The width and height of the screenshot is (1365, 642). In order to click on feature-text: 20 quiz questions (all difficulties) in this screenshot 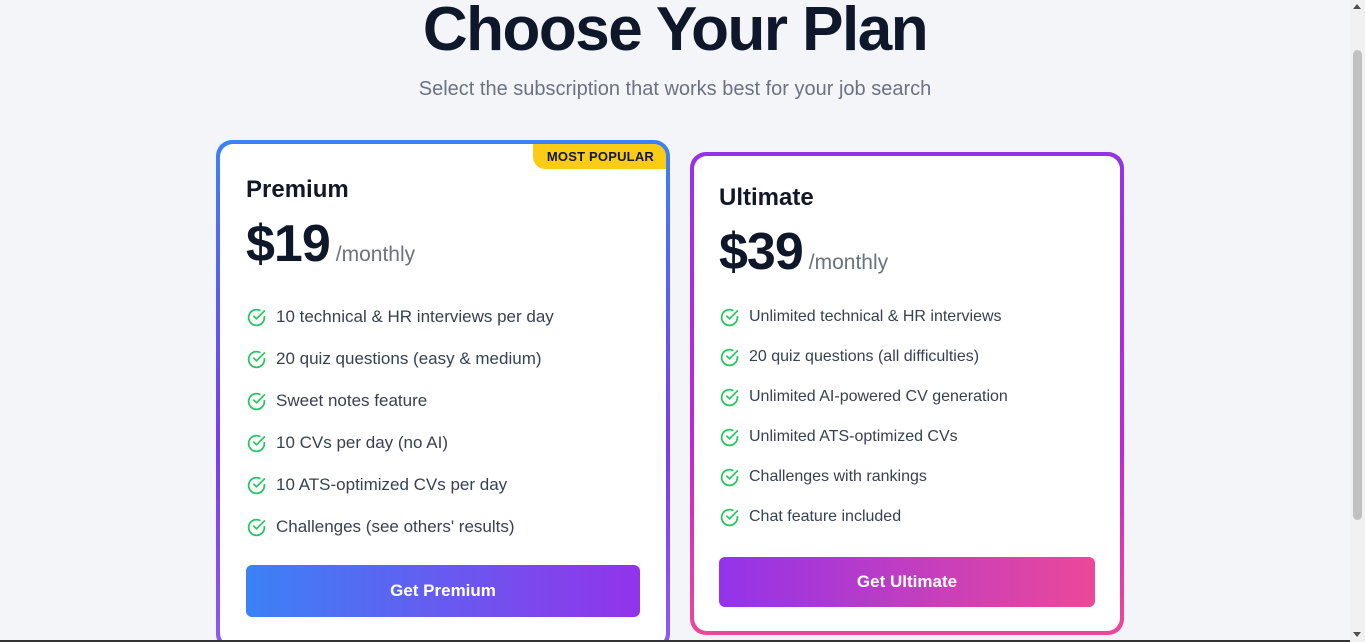, I will do `click(864, 356)`.